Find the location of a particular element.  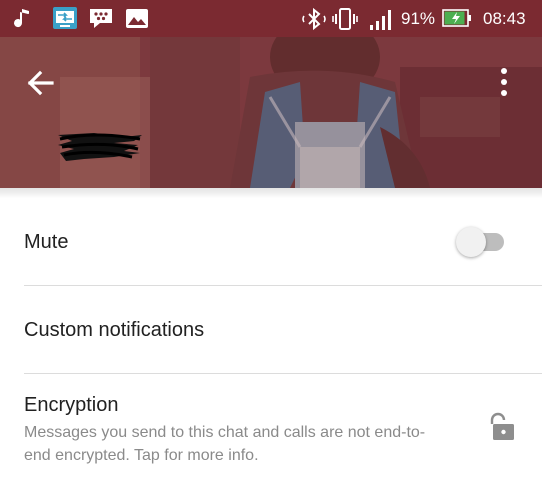

contact-name-redacted is located at coordinates (100, 147).